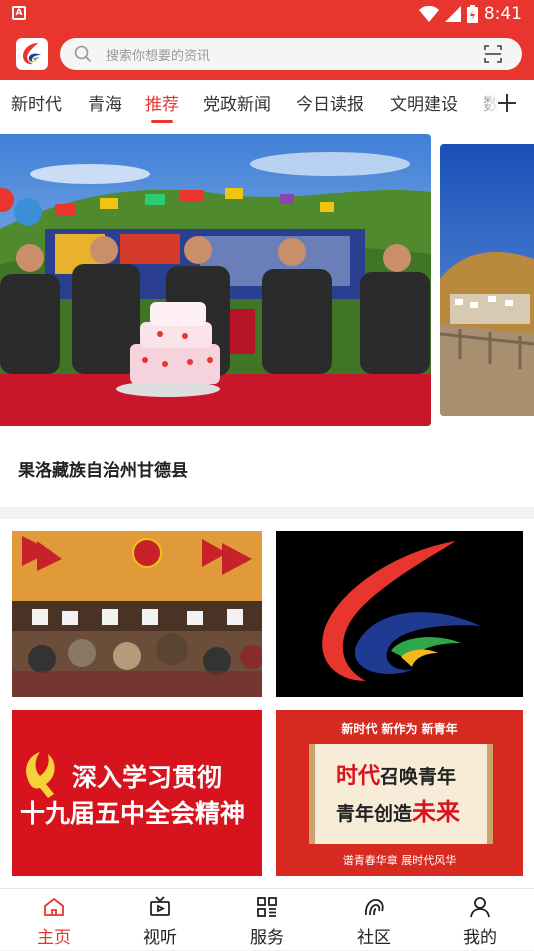  What do you see at coordinates (374, 814) in the screenshot?
I see `tile-youth-line2-a: 青年创造` at bounding box center [374, 814].